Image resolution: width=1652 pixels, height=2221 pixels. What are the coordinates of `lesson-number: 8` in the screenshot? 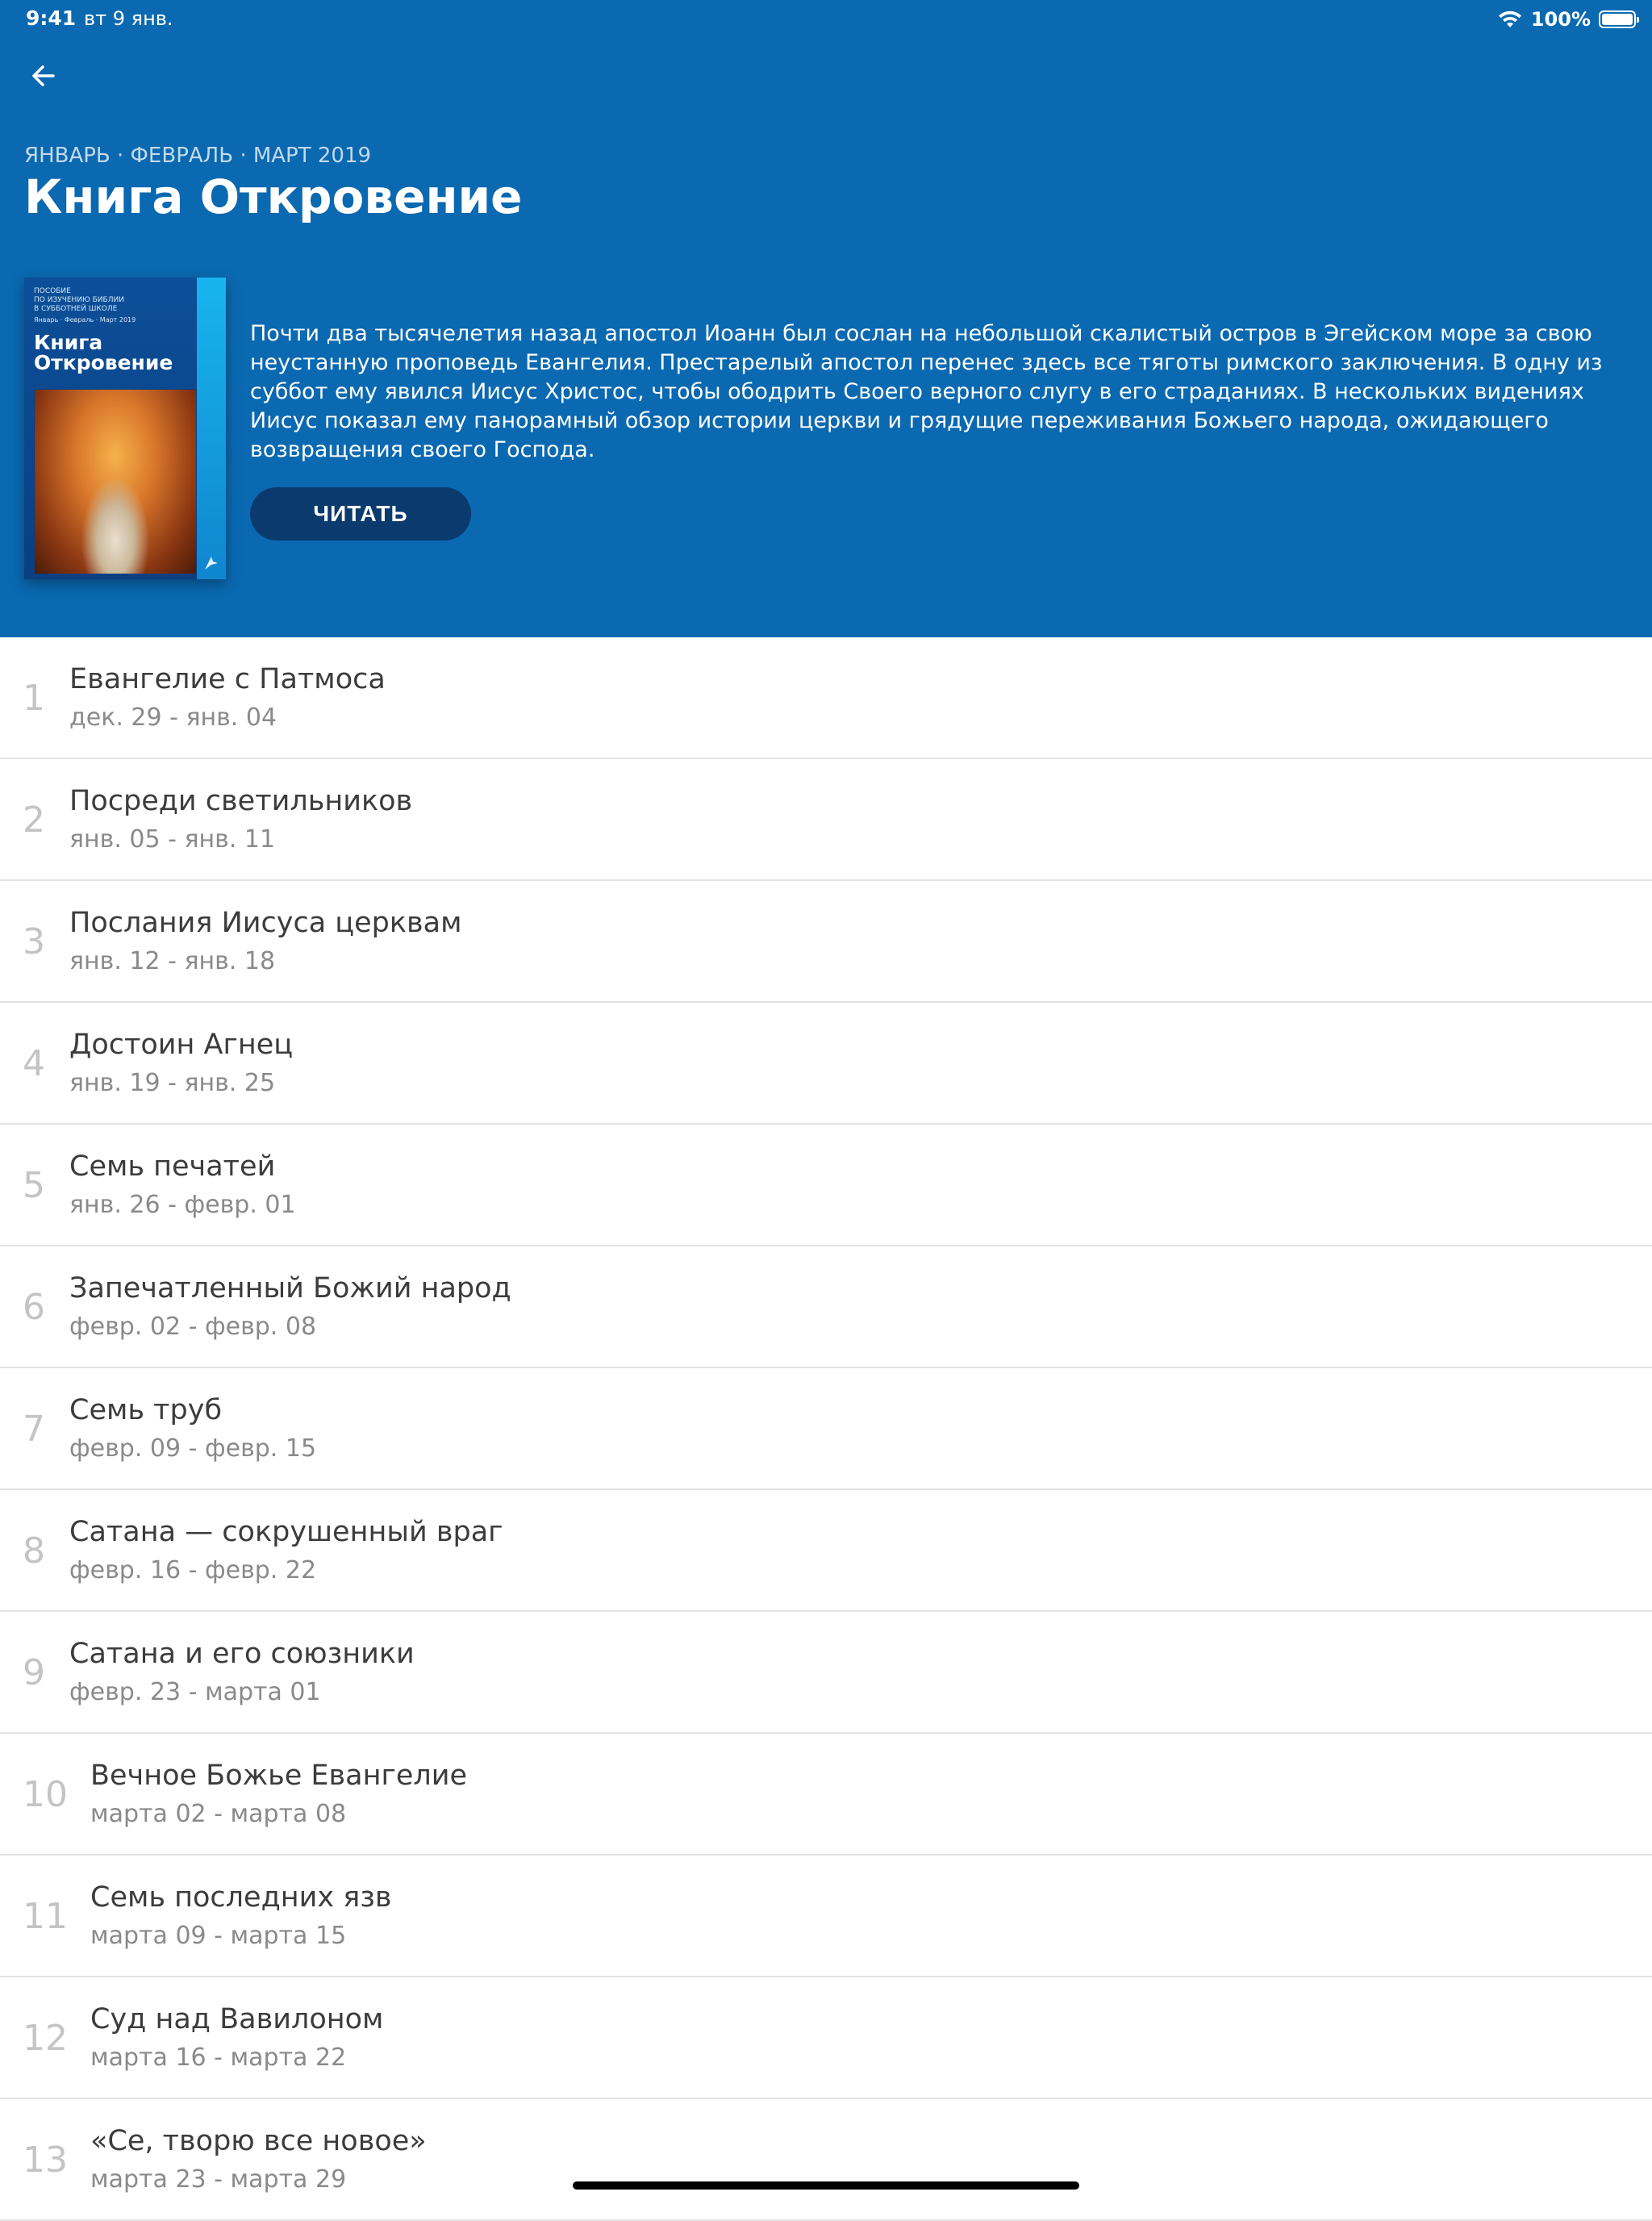 It's located at (34, 1551).